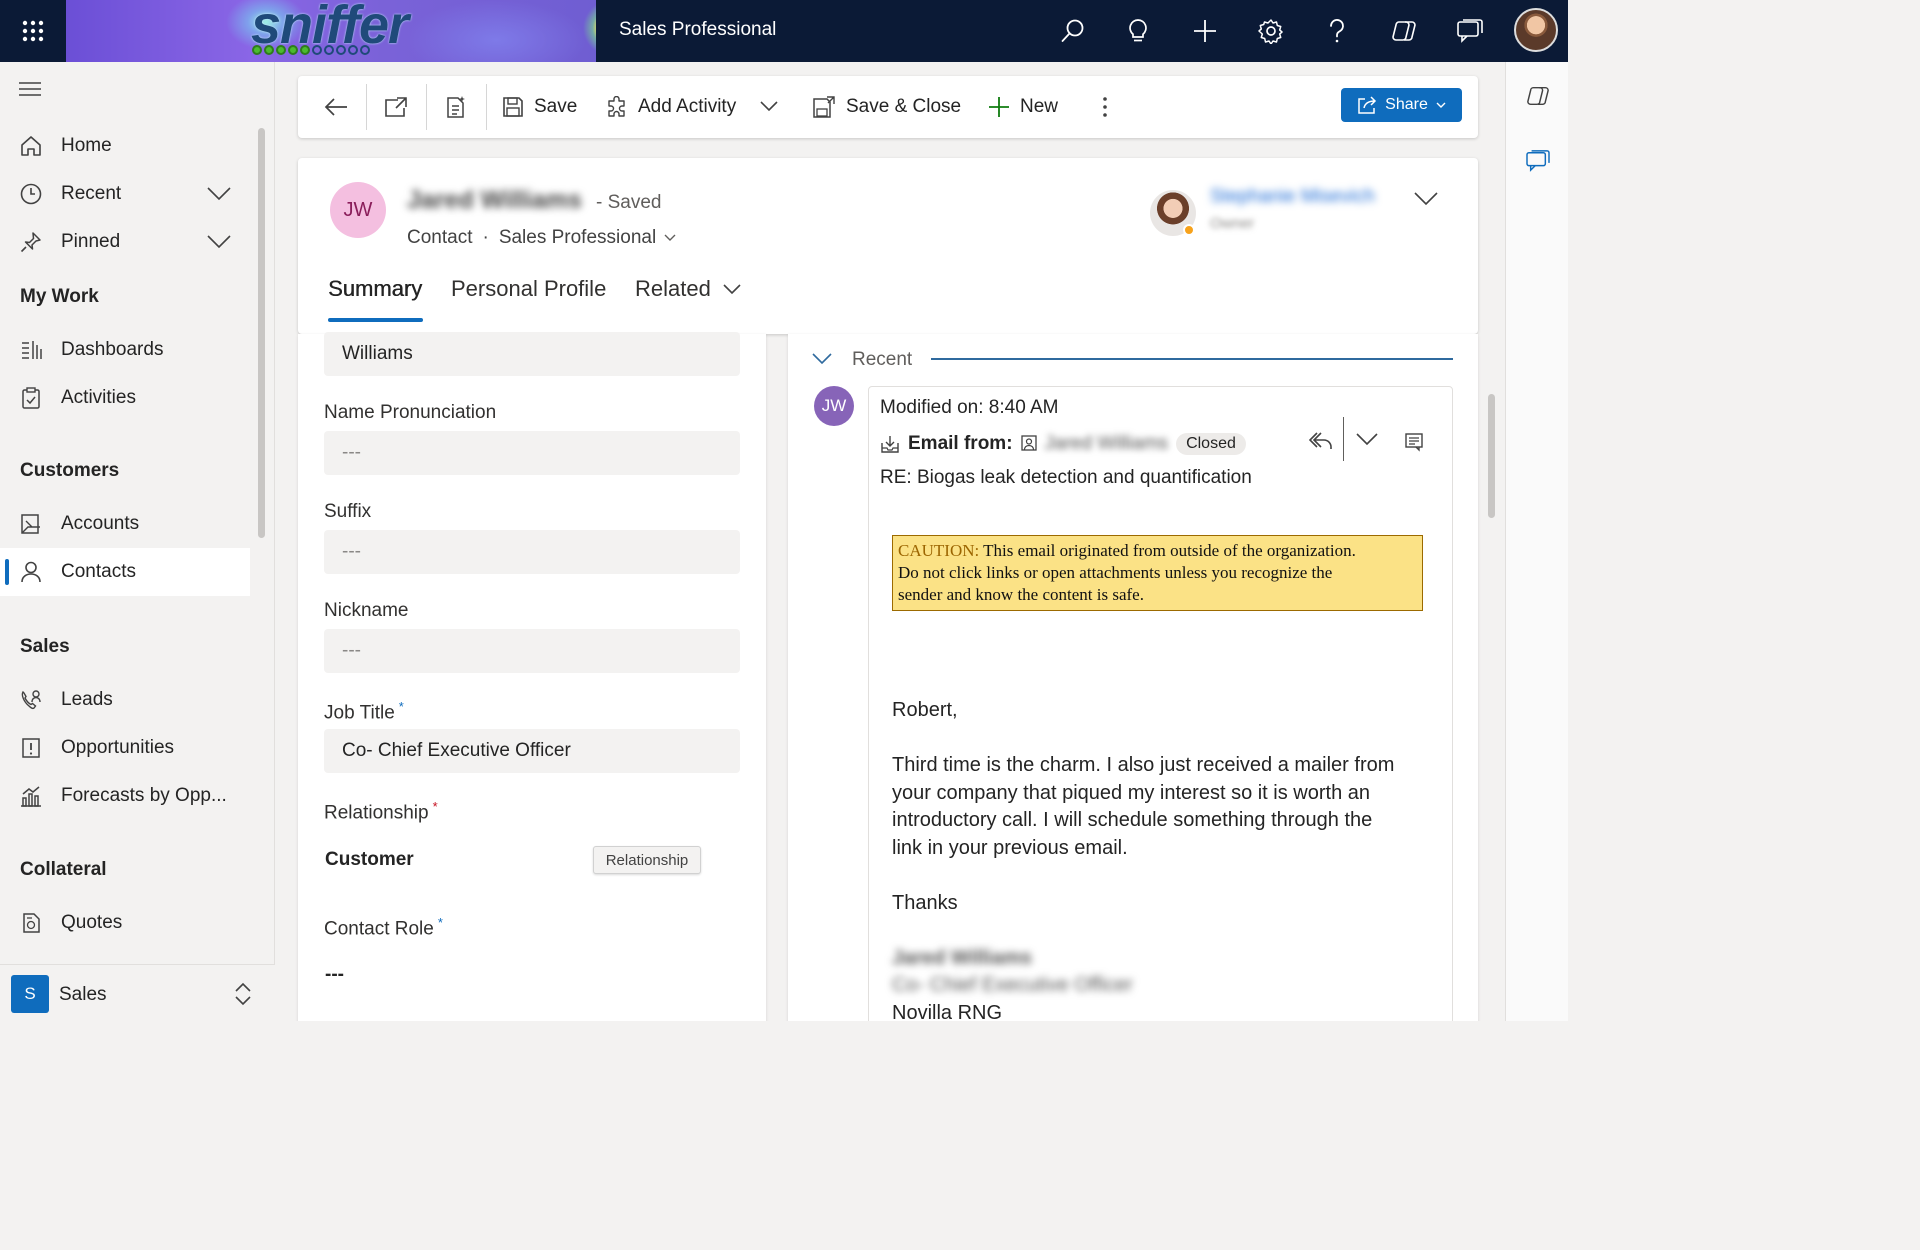  I want to click on nav-item-pinned: Pinned, so click(125, 242).